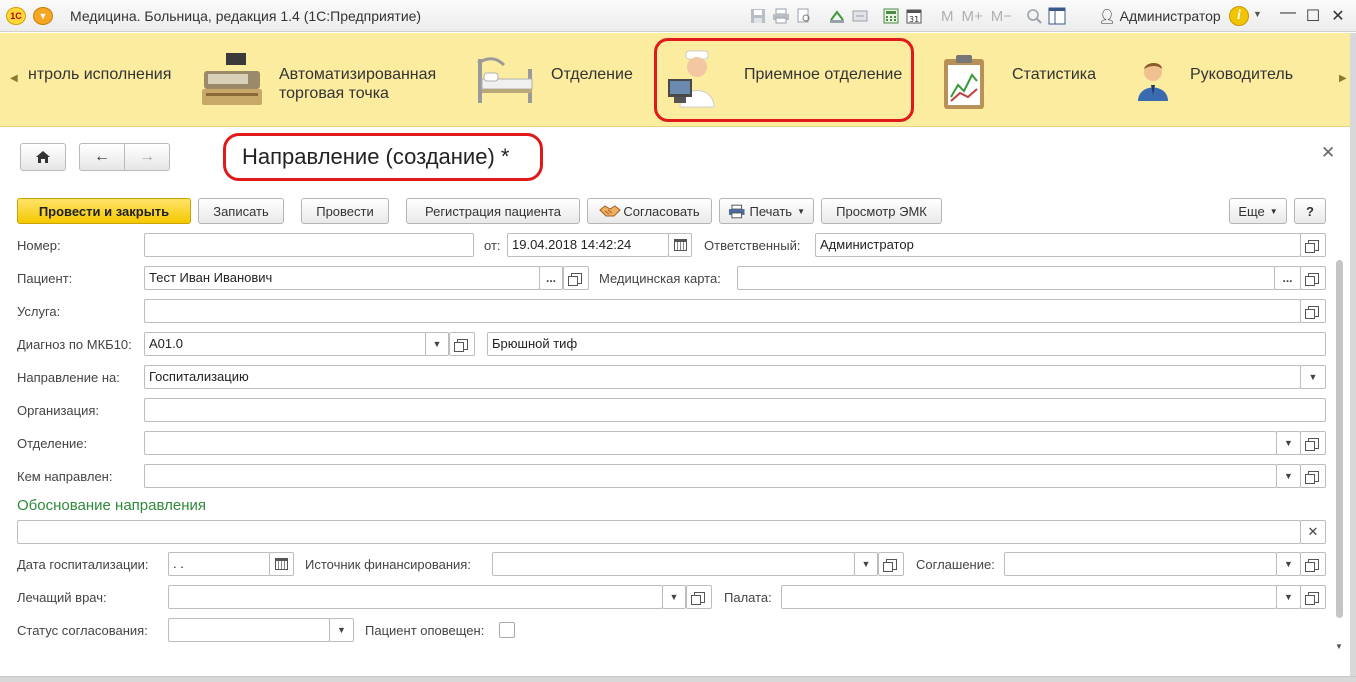 The image size is (1356, 682). I want to click on zoom-icon, so click(1034, 16).